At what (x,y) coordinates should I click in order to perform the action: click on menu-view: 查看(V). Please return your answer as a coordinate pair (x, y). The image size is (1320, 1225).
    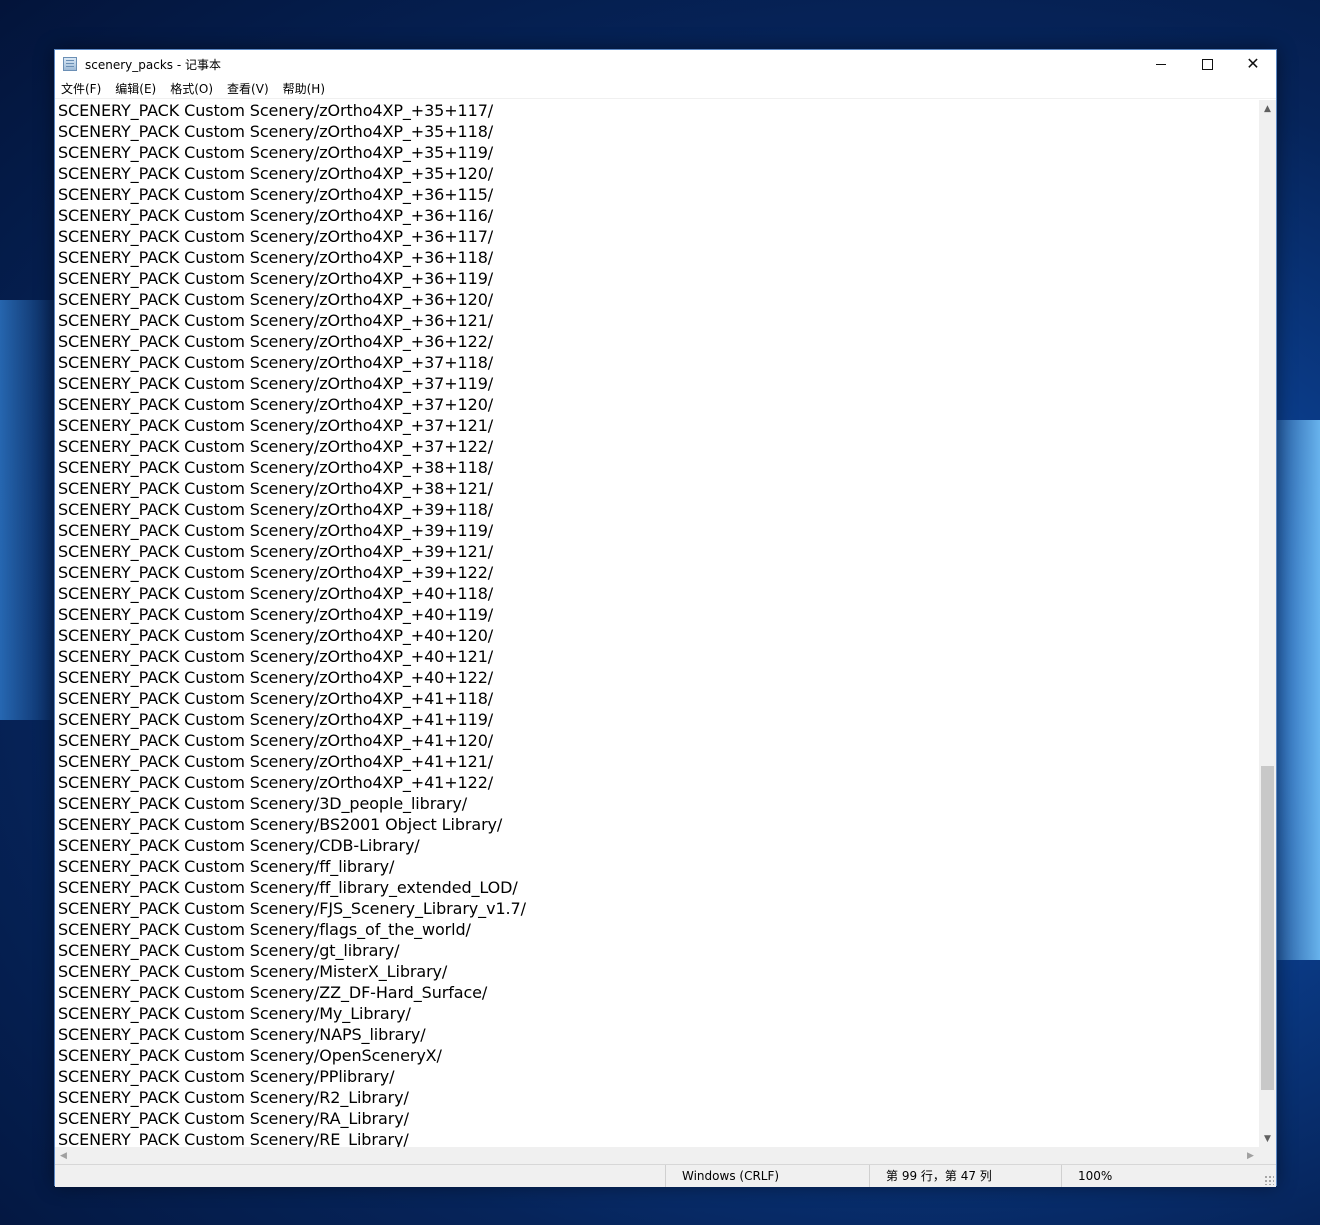
    Looking at the image, I should click on (248, 88).